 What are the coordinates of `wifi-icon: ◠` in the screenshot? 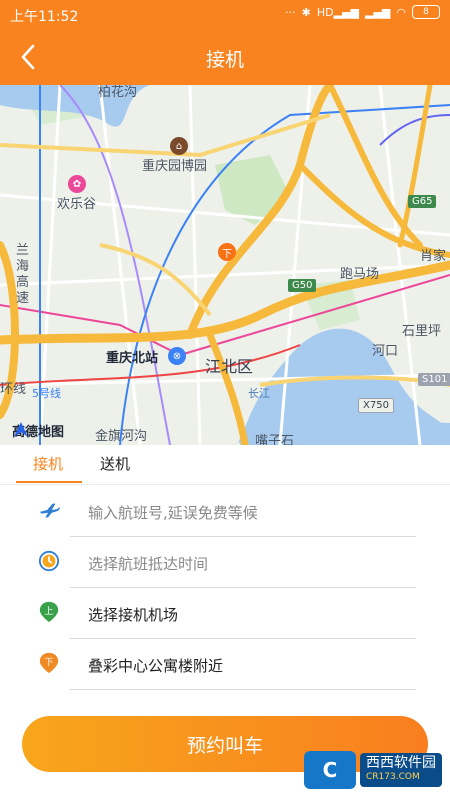 It's located at (401, 12).